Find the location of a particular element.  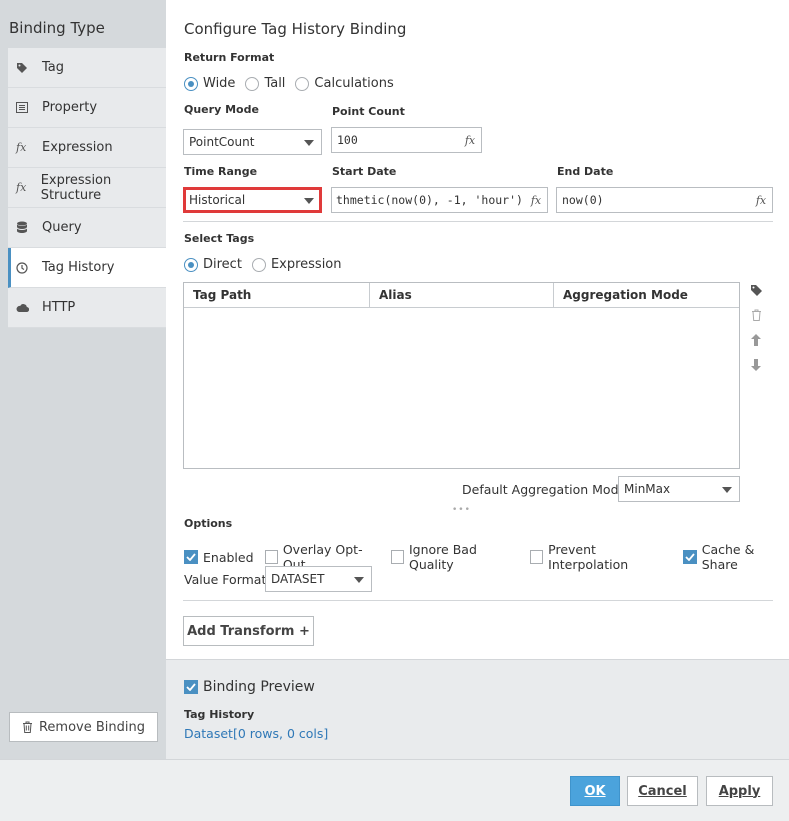

enabled-checkbox: Enabled is located at coordinates (219, 557).